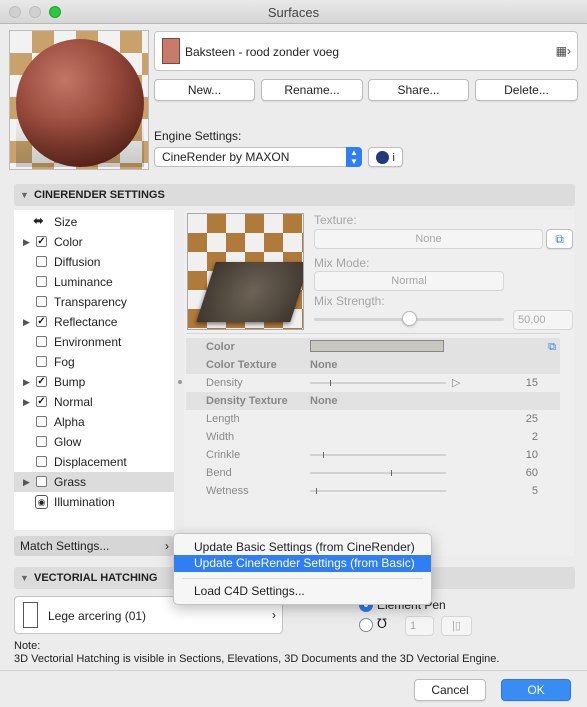 The height and width of the screenshot is (707, 587). Describe the element at coordinates (531, 473) in the screenshot. I see `prop-number: 60` at that location.